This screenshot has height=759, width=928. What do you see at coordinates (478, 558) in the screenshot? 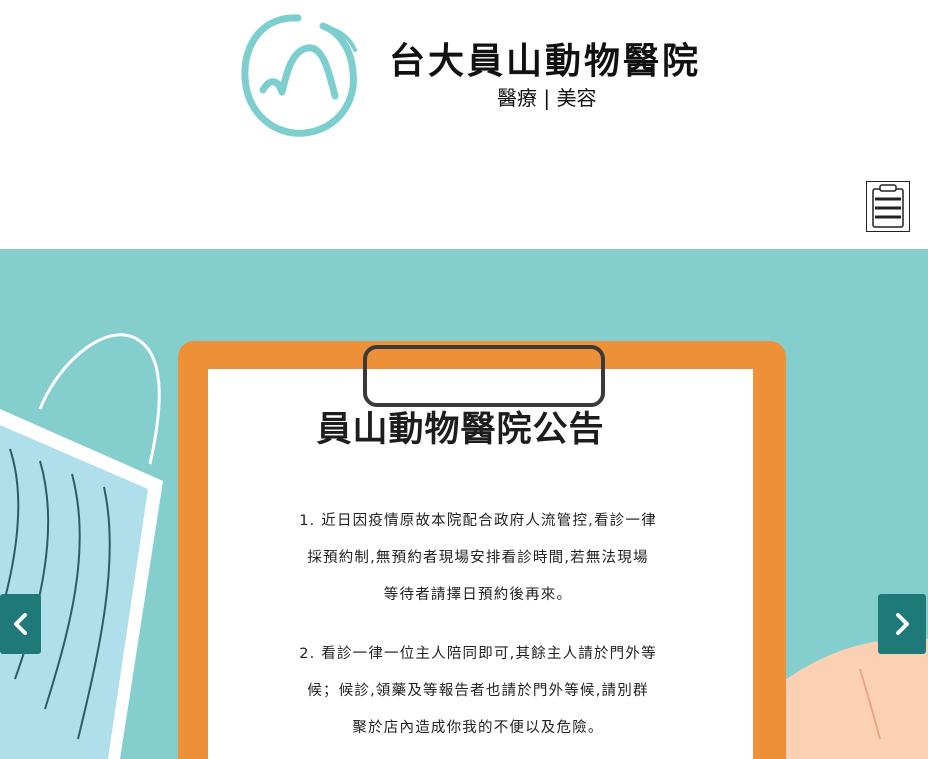
I see `notice-line: 採預約制,無預約者現場安排看診時間,若無法現場` at bounding box center [478, 558].